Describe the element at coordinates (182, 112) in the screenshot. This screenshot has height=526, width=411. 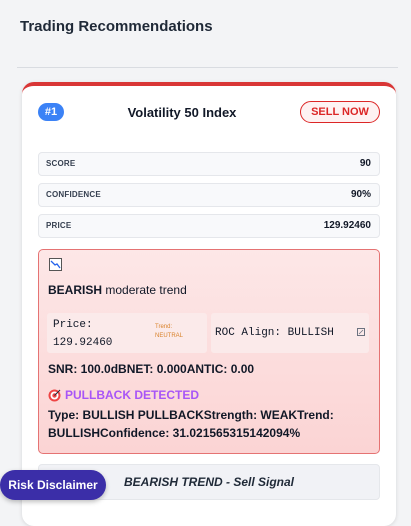
I see `symbol-name: Volatility 50 Index` at that location.